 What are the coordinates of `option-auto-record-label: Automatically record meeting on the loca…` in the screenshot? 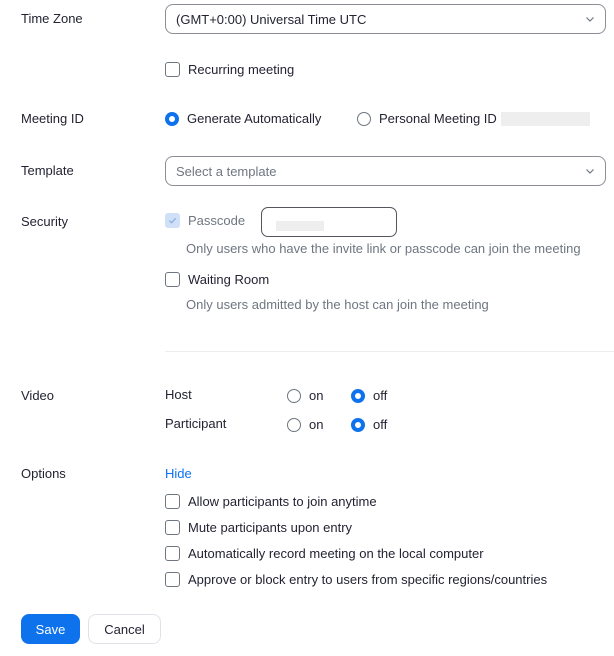 It's located at (336, 553).